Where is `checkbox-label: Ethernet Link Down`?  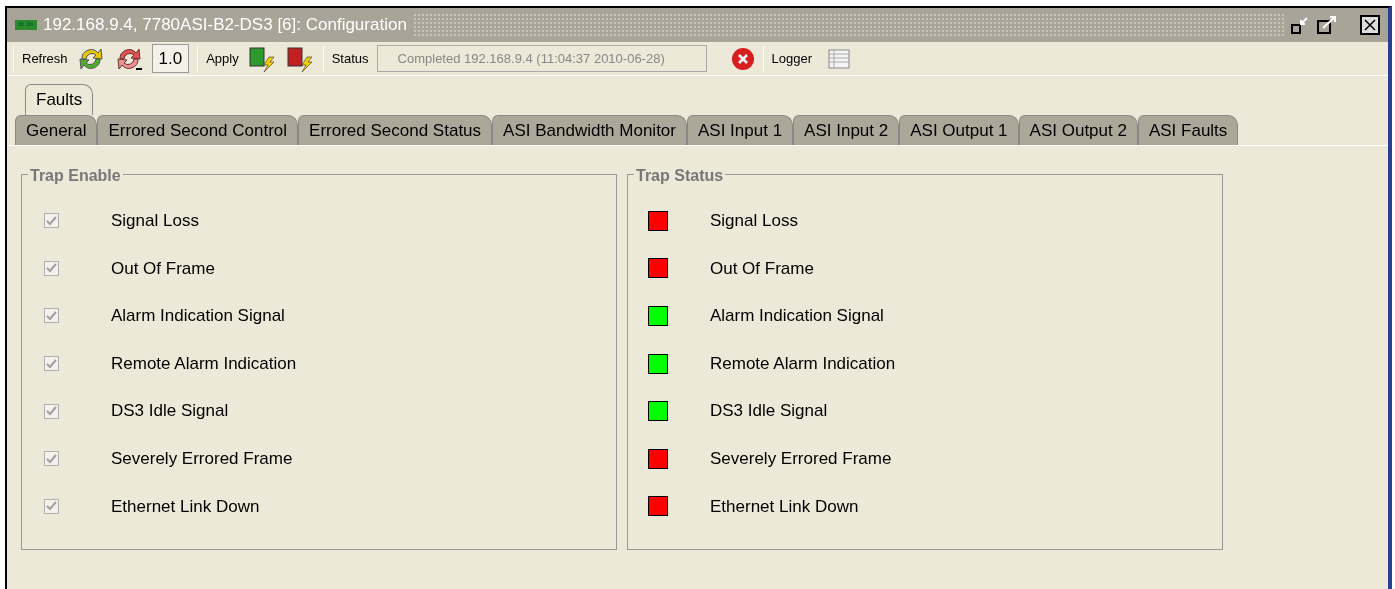
checkbox-label: Ethernet Link Down is located at coordinates (185, 506).